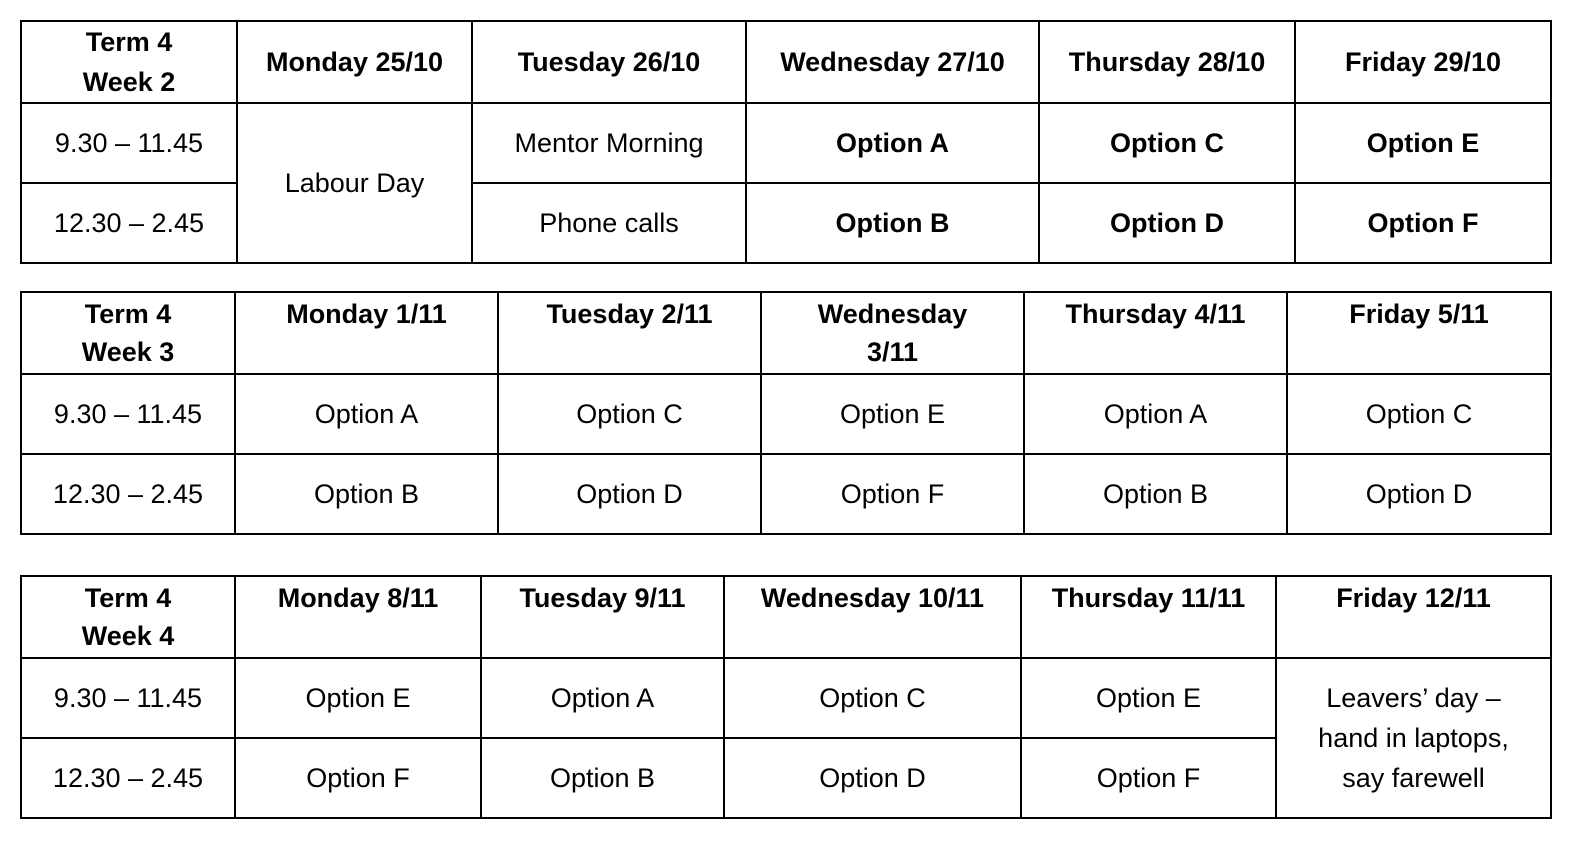 The width and height of the screenshot is (1575, 844). Describe the element at coordinates (1413, 617) in the screenshot. I see `day-header: Friday 12/11` at that location.